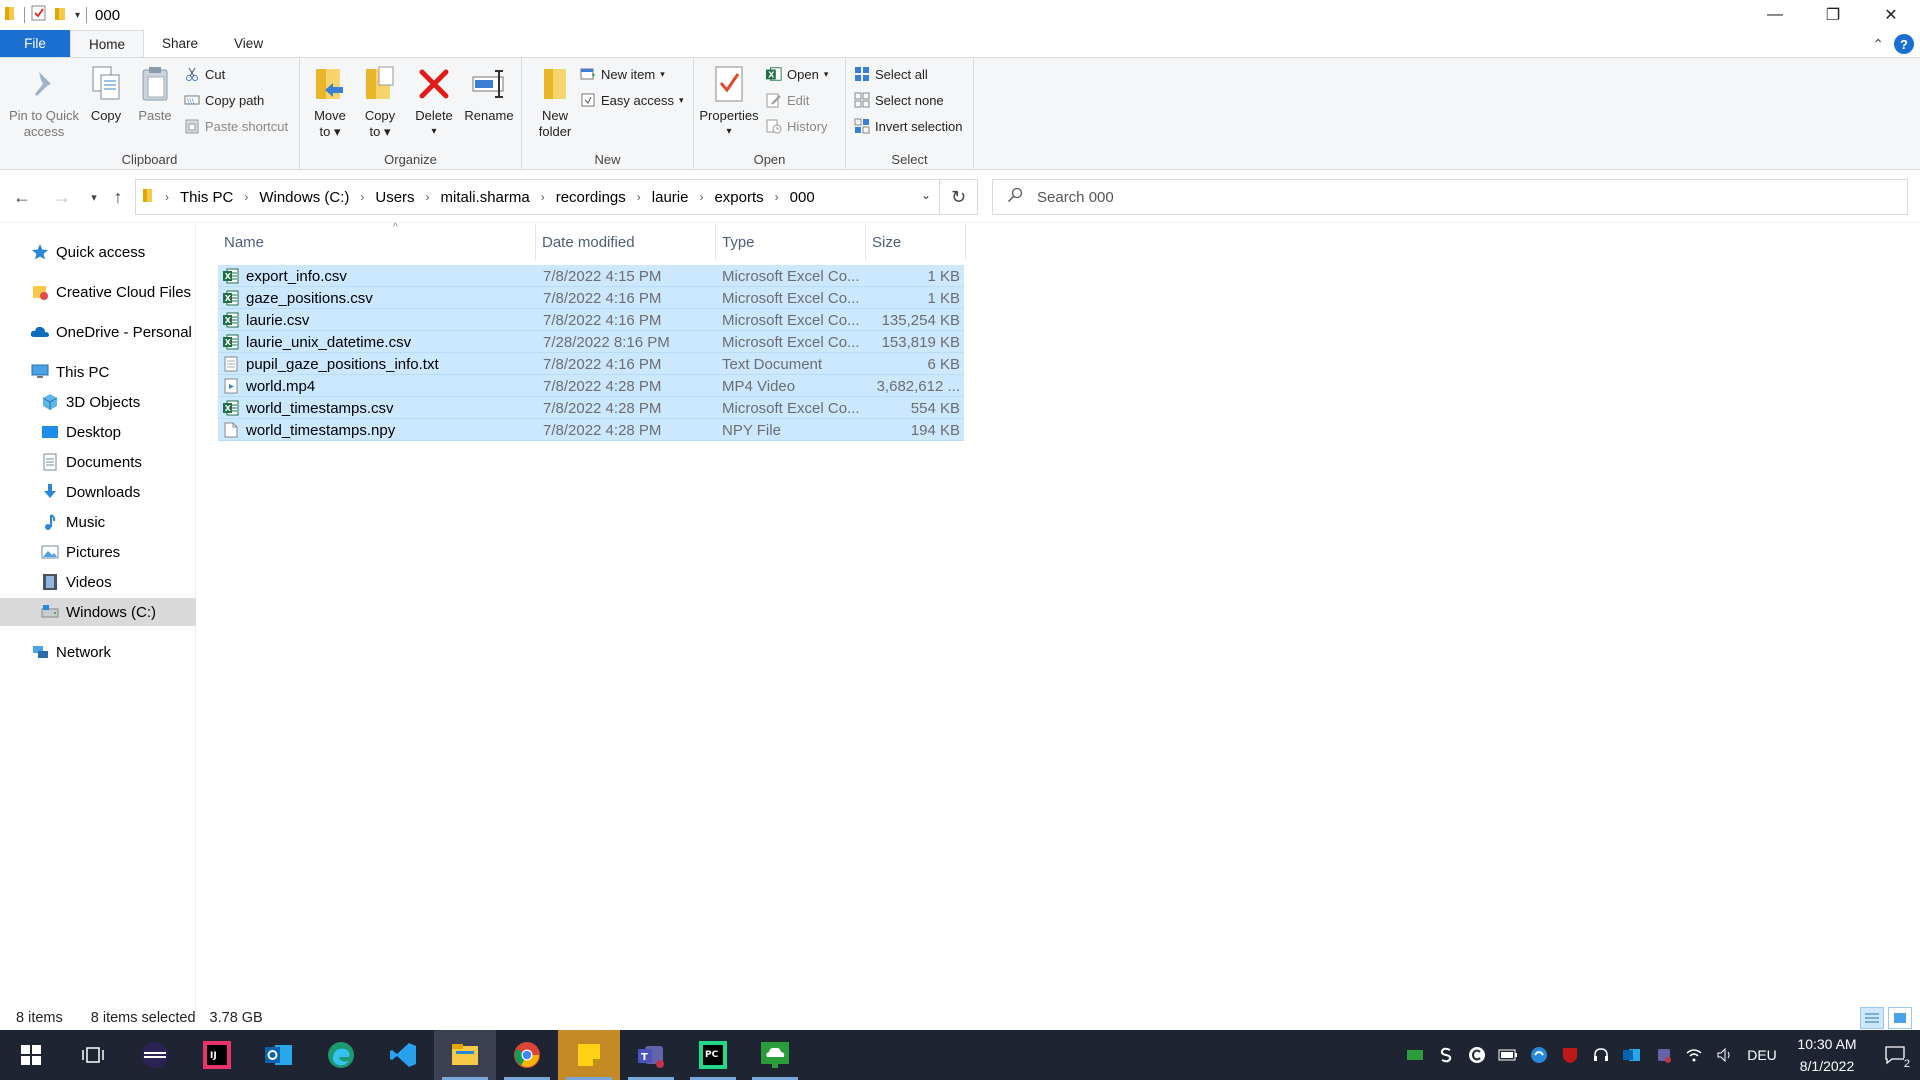 The width and height of the screenshot is (1920, 1080). I want to click on paste-shortcut-button: Paste shortcut, so click(236, 126).